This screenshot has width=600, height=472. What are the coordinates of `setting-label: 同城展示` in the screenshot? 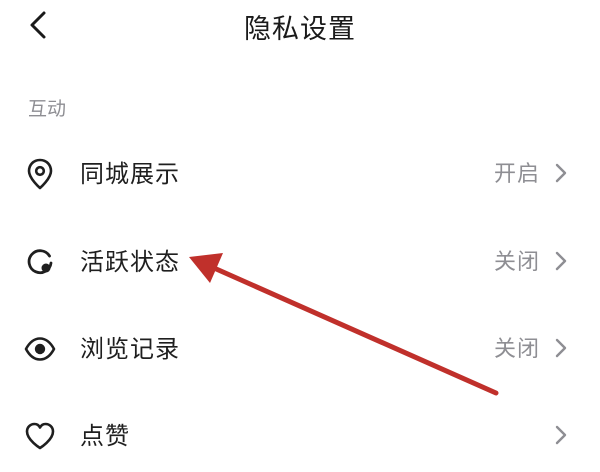 It's located at (130, 174).